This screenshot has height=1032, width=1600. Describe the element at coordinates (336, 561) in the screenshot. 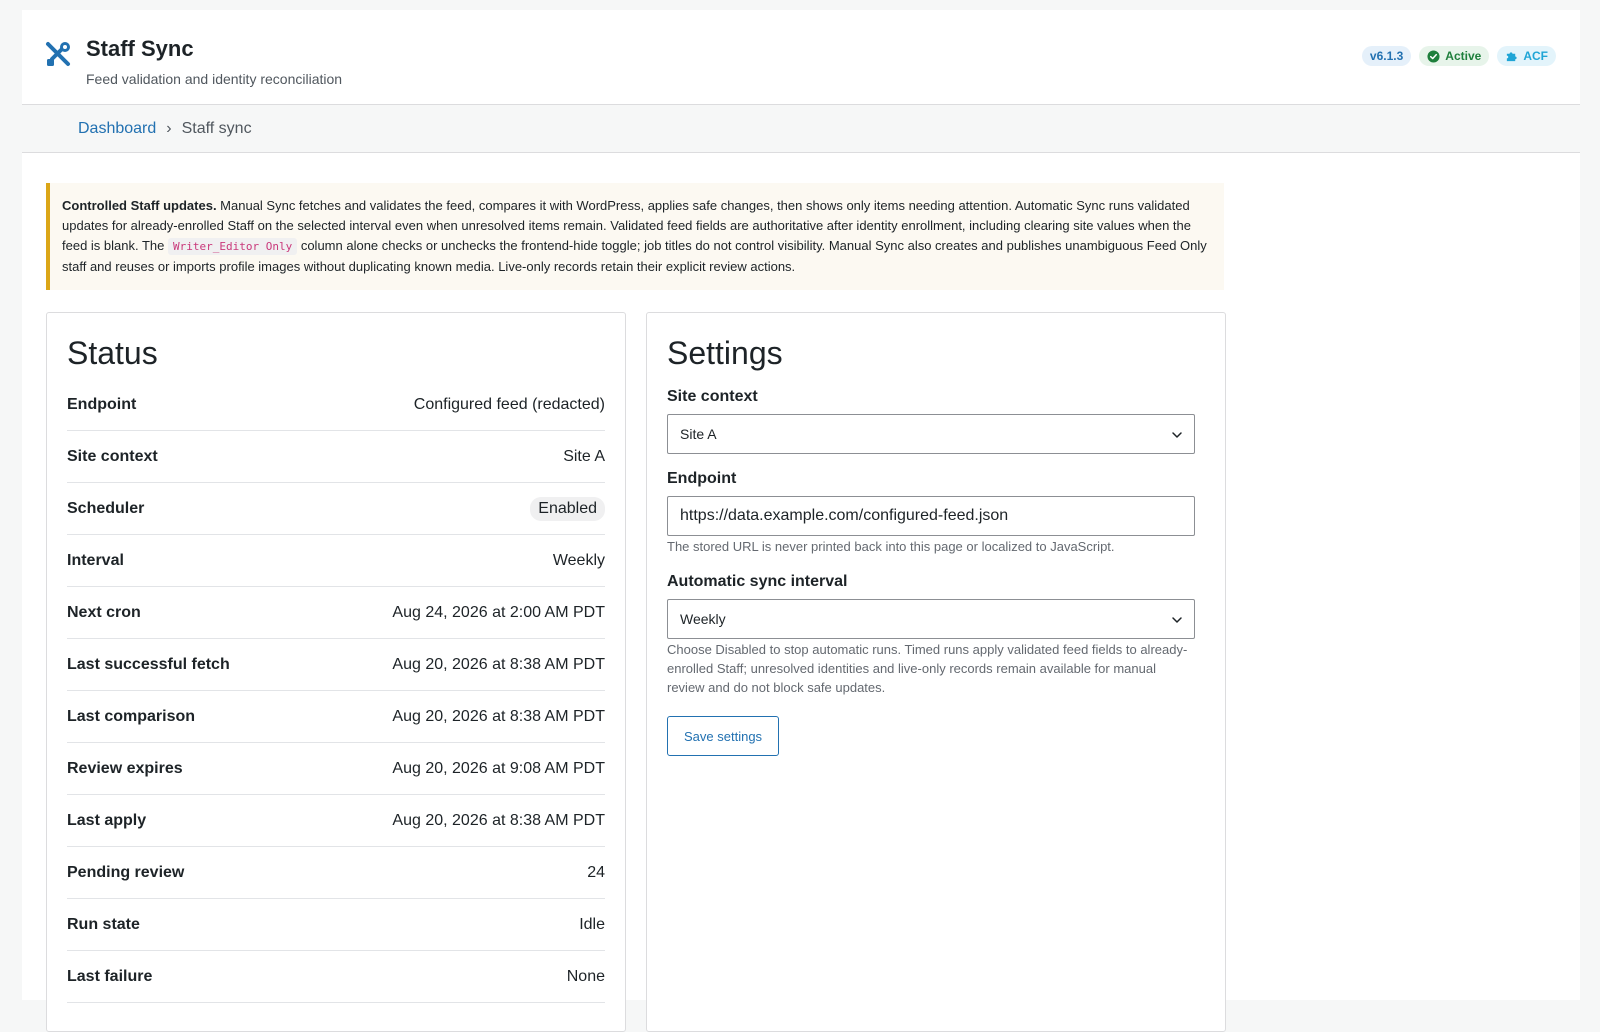

I see `status-row-interval: Interval Weekly` at that location.